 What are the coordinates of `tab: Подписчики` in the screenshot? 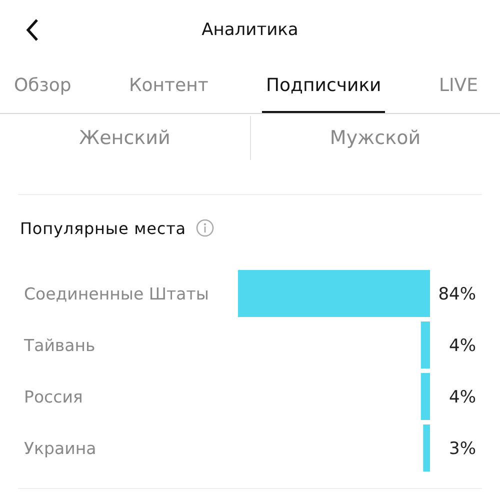 It's located at (324, 86).